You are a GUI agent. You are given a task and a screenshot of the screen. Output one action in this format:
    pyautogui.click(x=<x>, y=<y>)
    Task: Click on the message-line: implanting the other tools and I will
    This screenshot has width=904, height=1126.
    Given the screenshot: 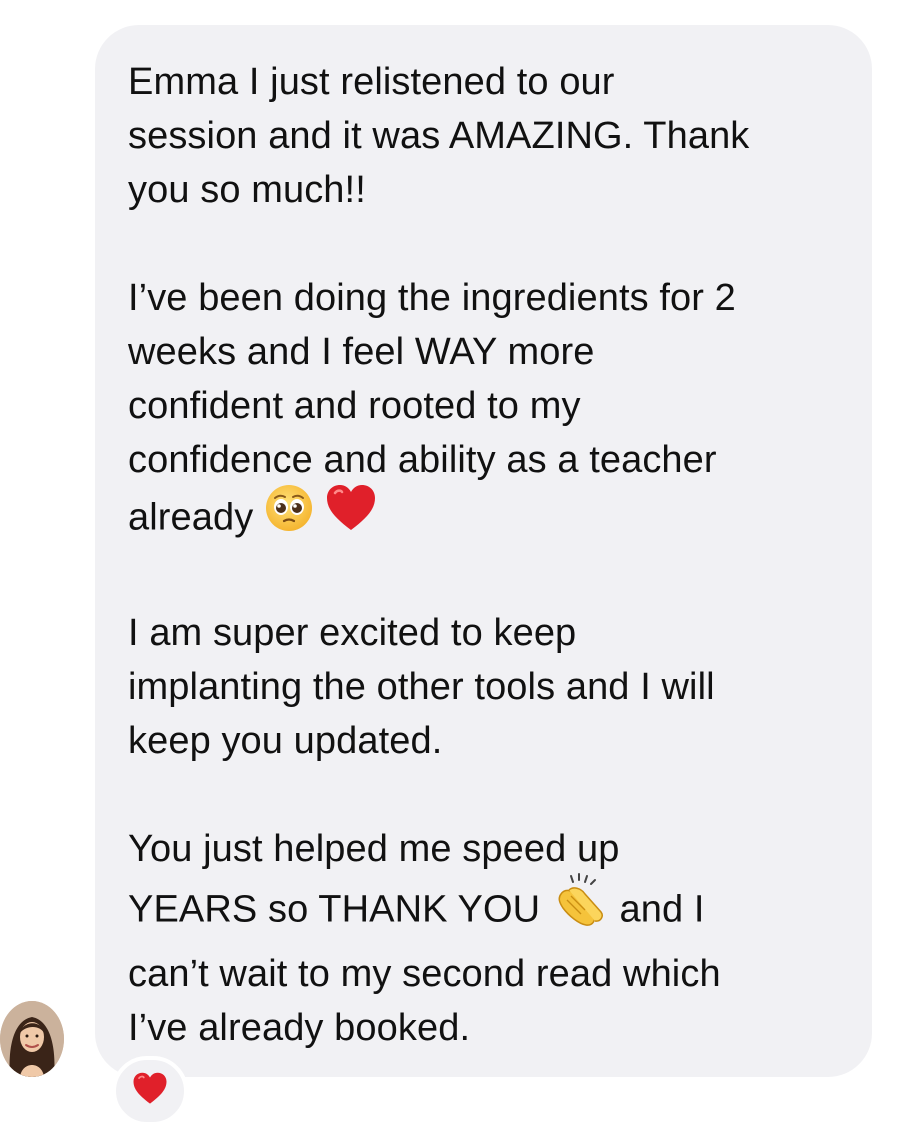 What is the action you would take?
    pyautogui.click(x=421, y=687)
    